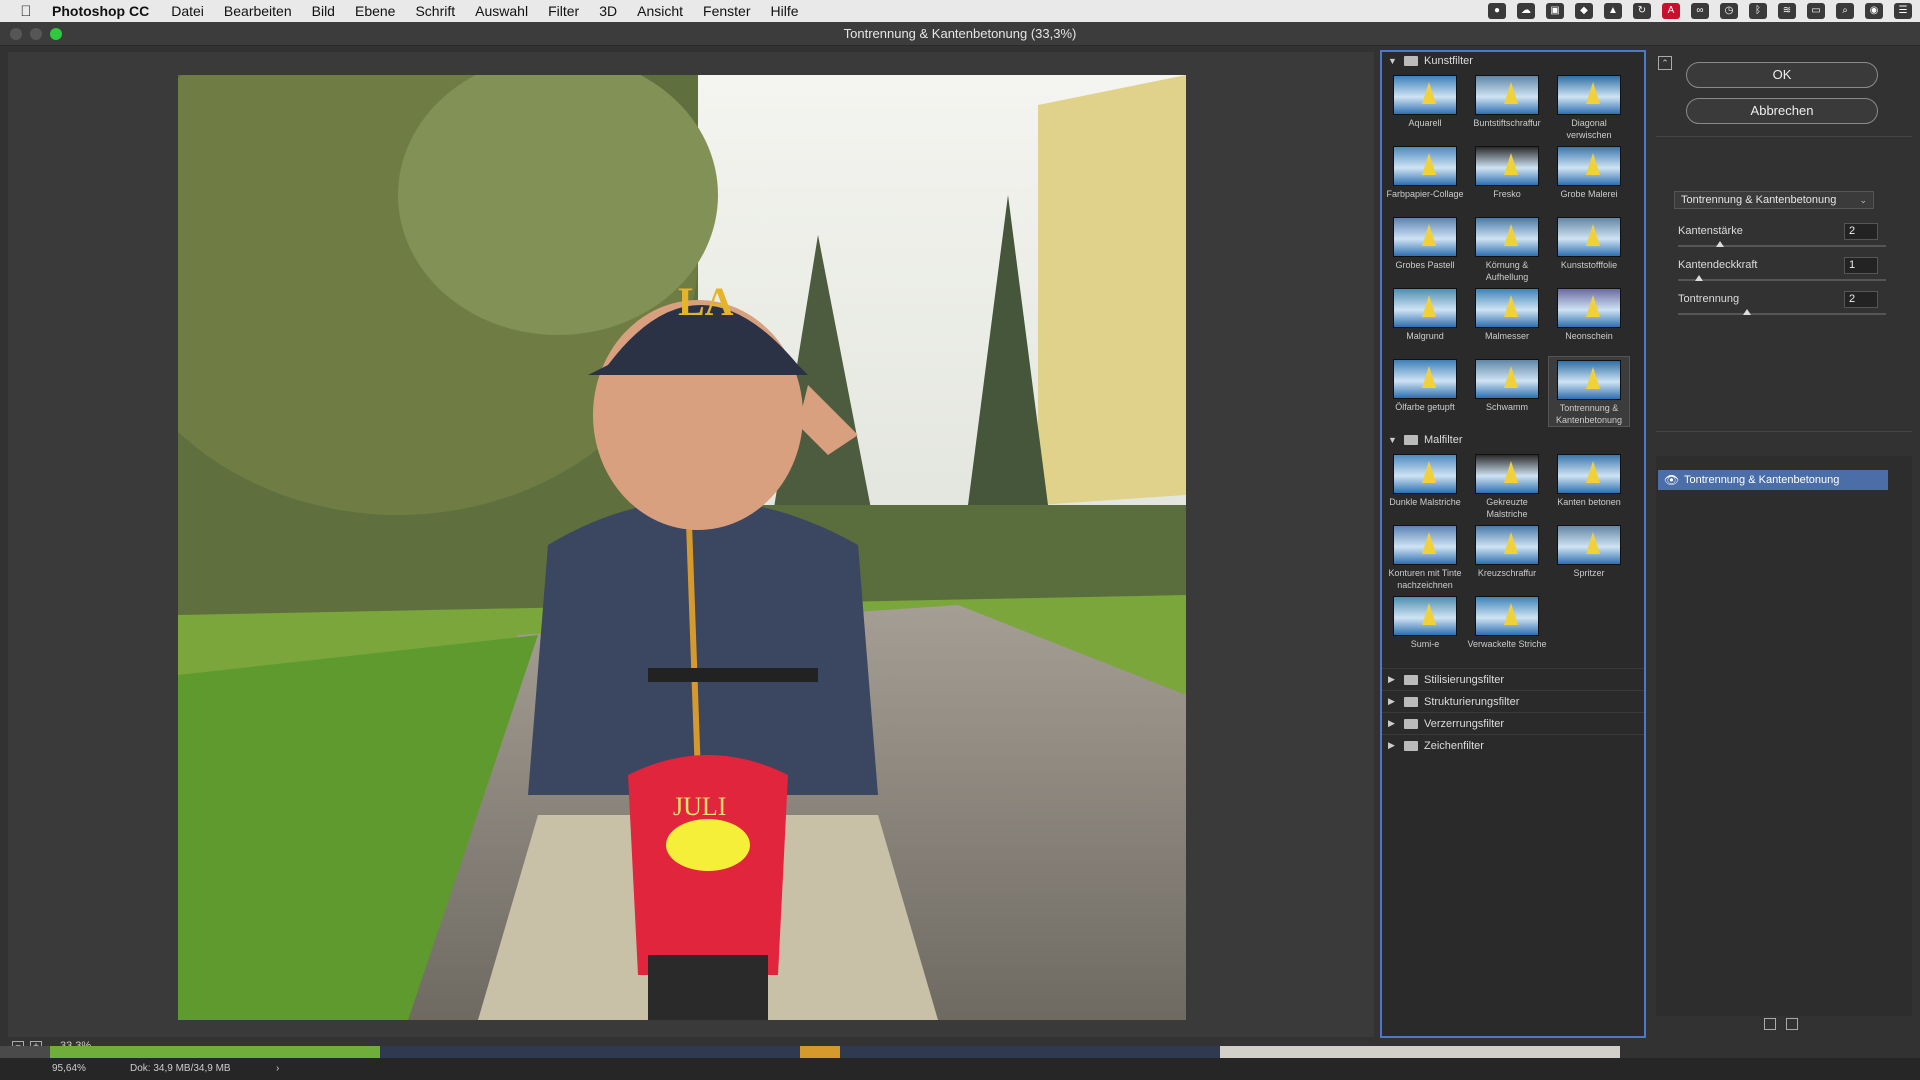 The width and height of the screenshot is (1920, 1080). Describe the element at coordinates (69, 1068) in the screenshot. I see `status-zoom: 95,64%` at that location.